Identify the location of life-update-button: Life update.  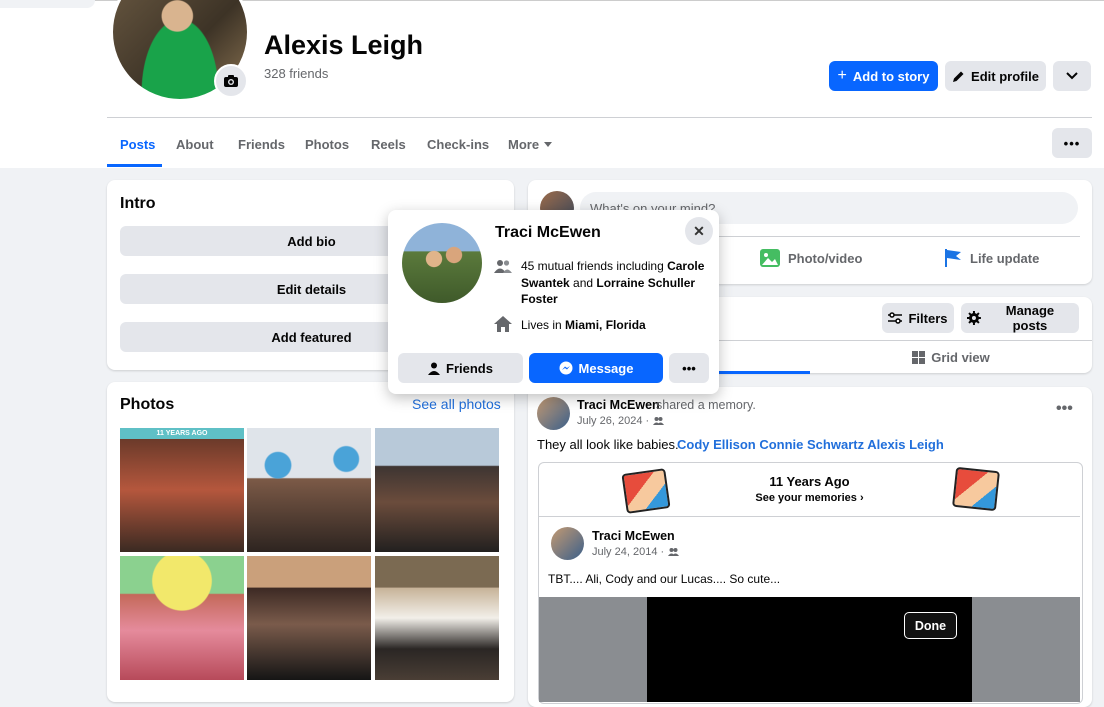
(991, 258).